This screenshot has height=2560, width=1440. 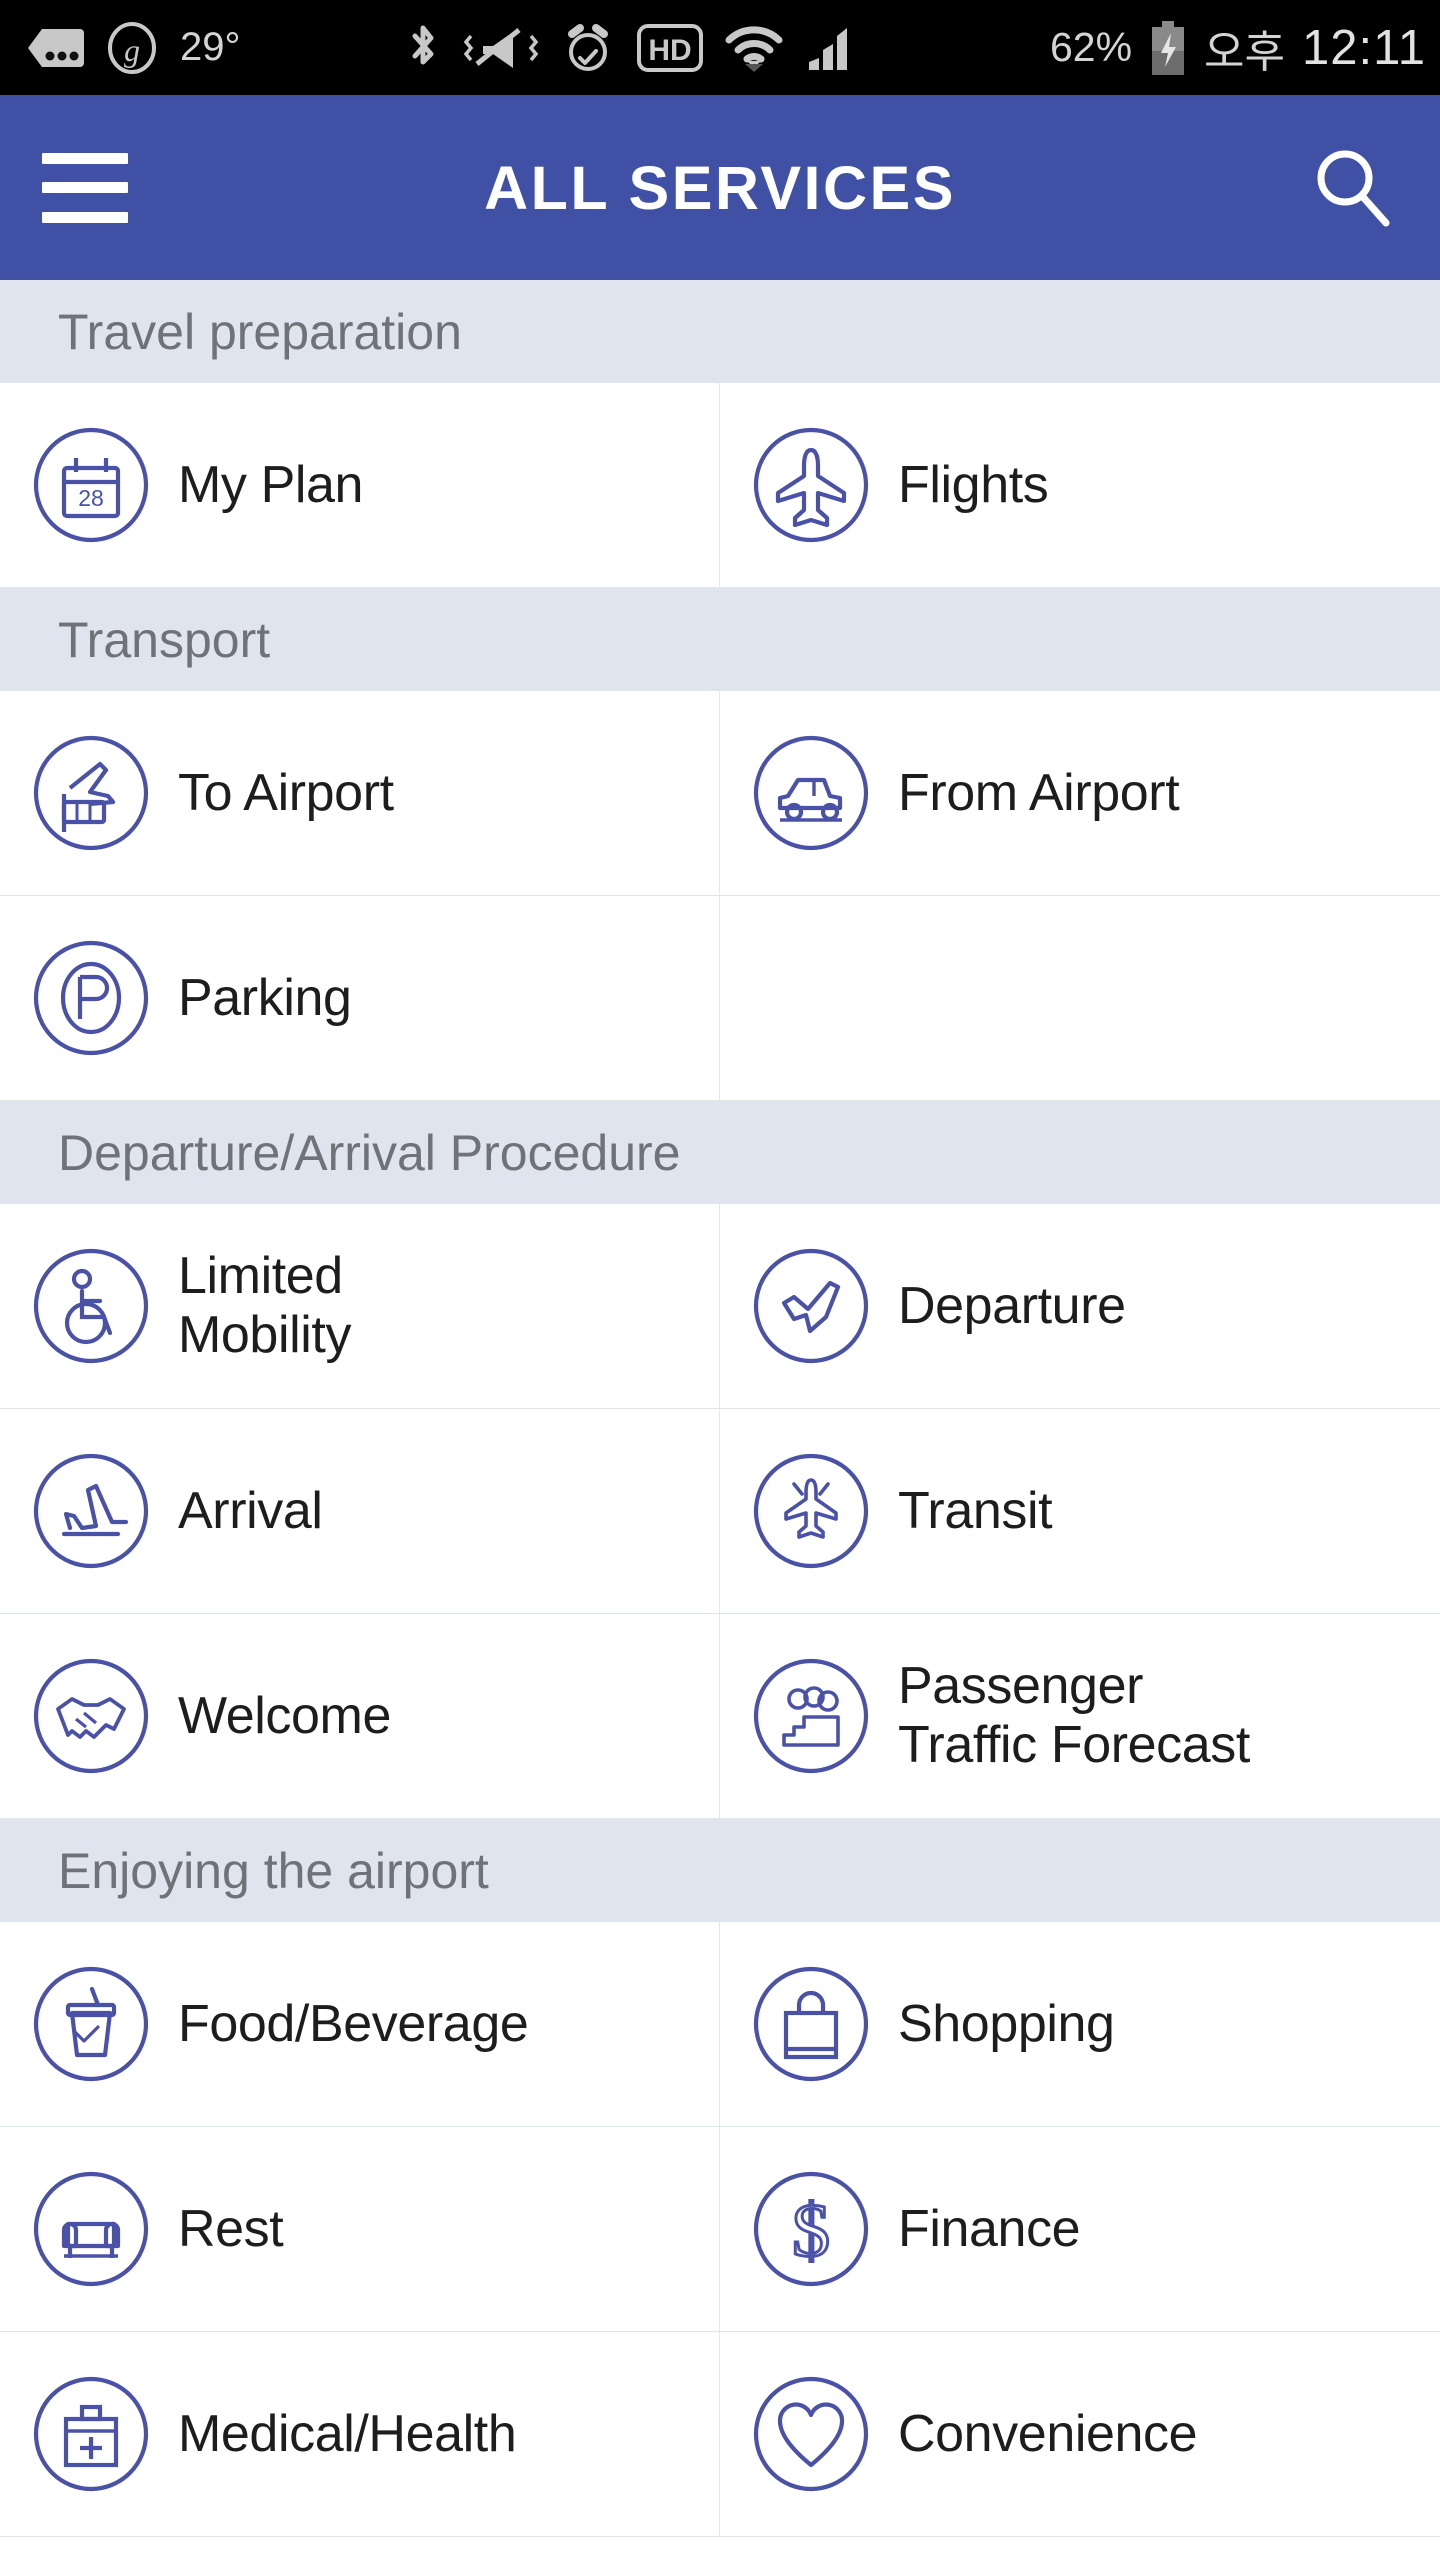 I want to click on service-item-label: Shopping, so click(x=1006, y=2023).